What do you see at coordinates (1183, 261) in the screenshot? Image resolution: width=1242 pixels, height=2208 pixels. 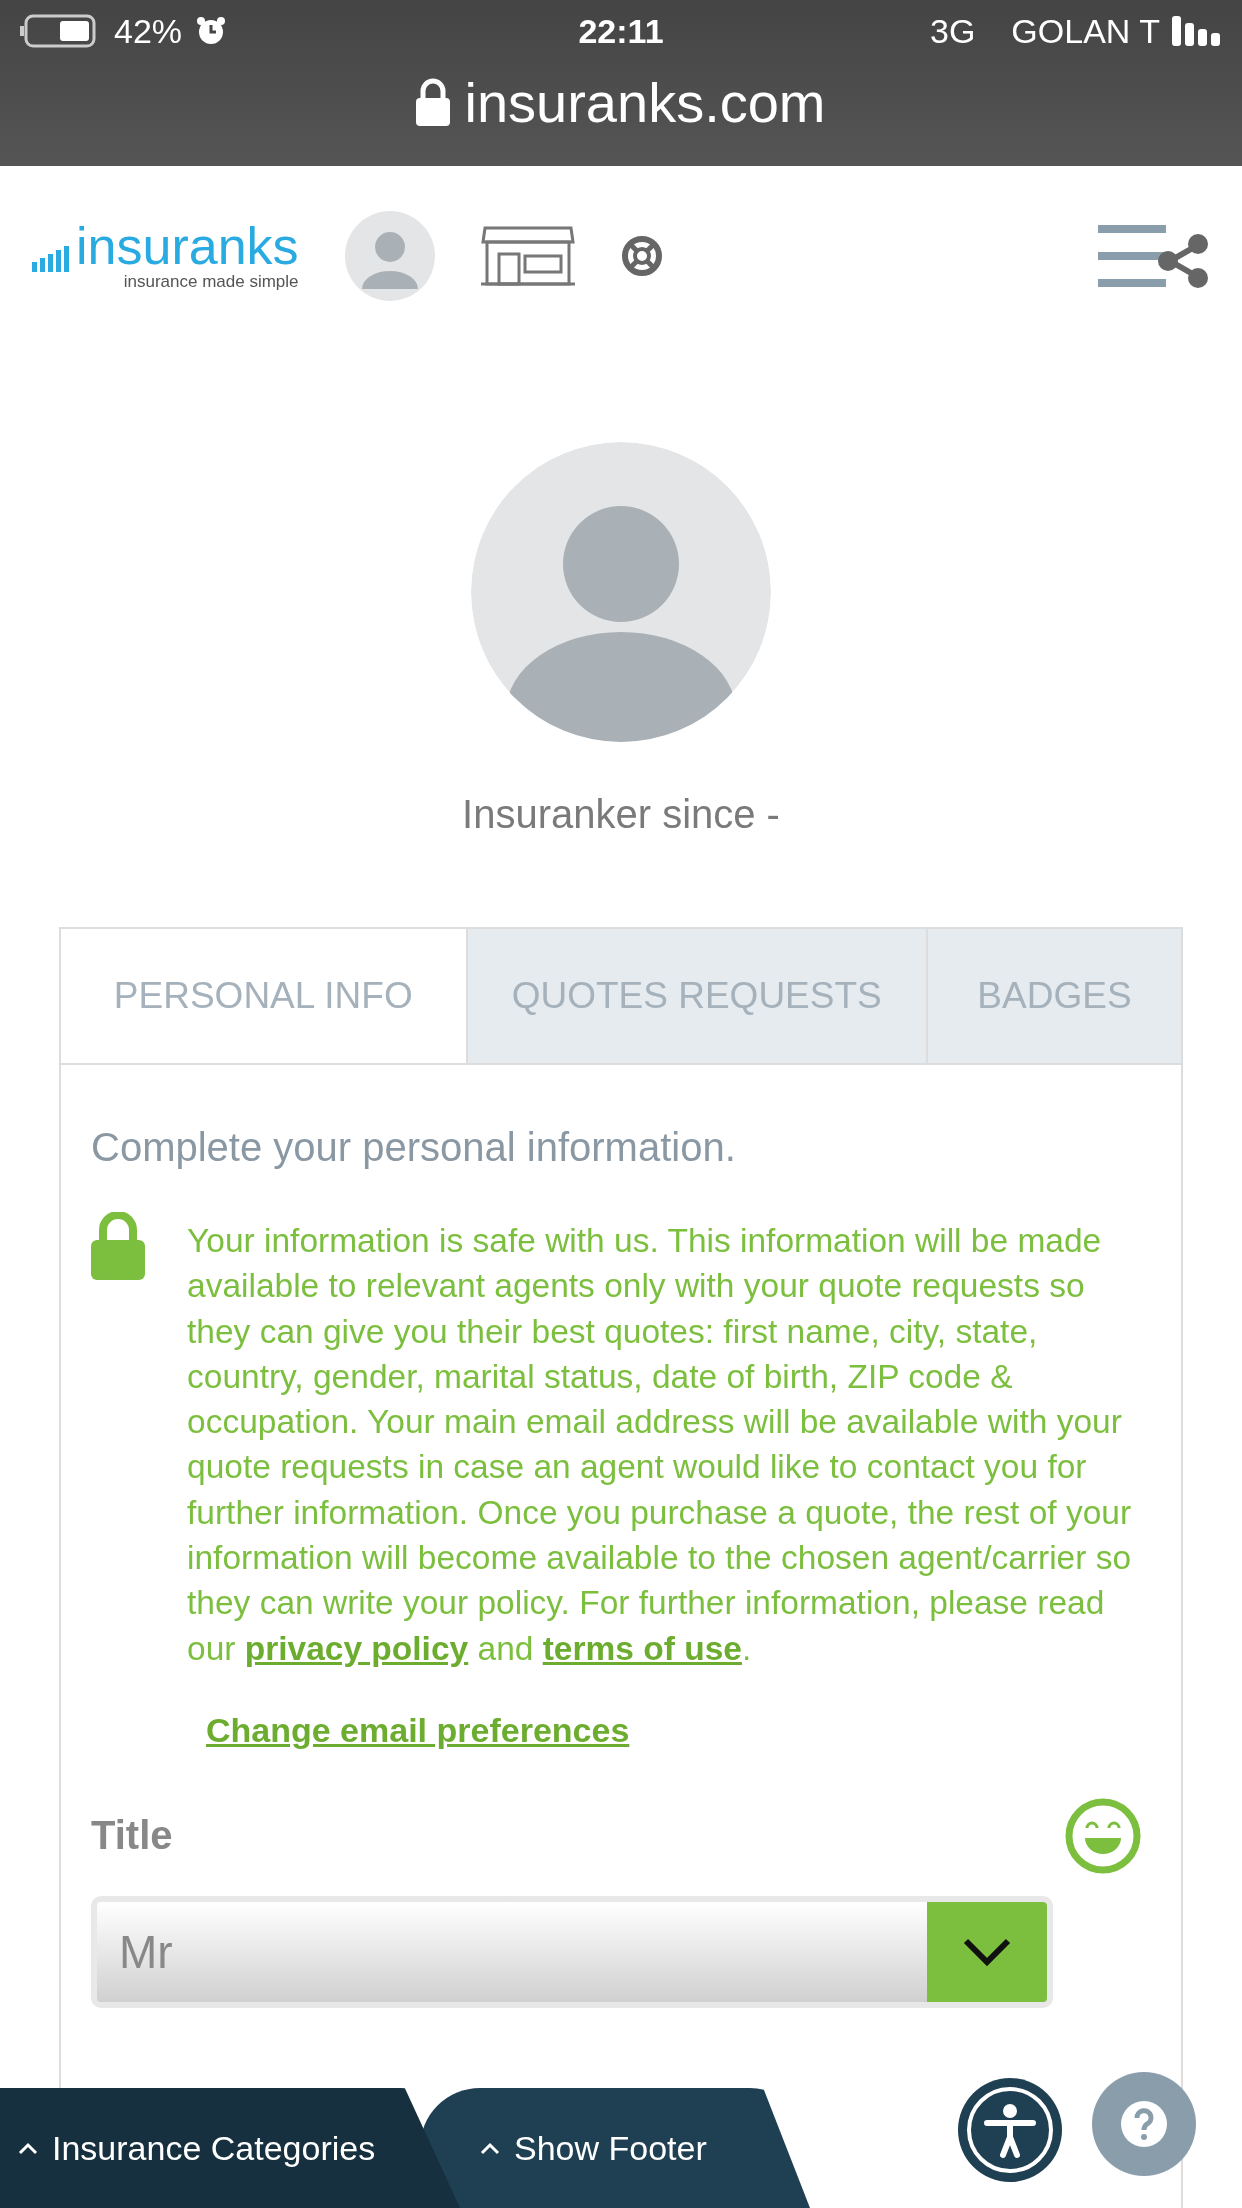 I see `share-icon` at bounding box center [1183, 261].